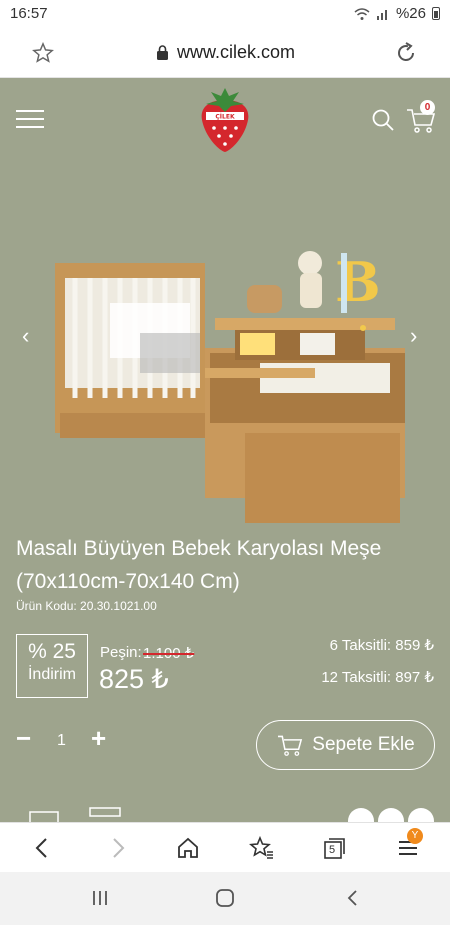 Image resolution: width=450 pixels, height=925 pixels. Describe the element at coordinates (262, 848) in the screenshot. I see `bookmarks-icon` at that location.